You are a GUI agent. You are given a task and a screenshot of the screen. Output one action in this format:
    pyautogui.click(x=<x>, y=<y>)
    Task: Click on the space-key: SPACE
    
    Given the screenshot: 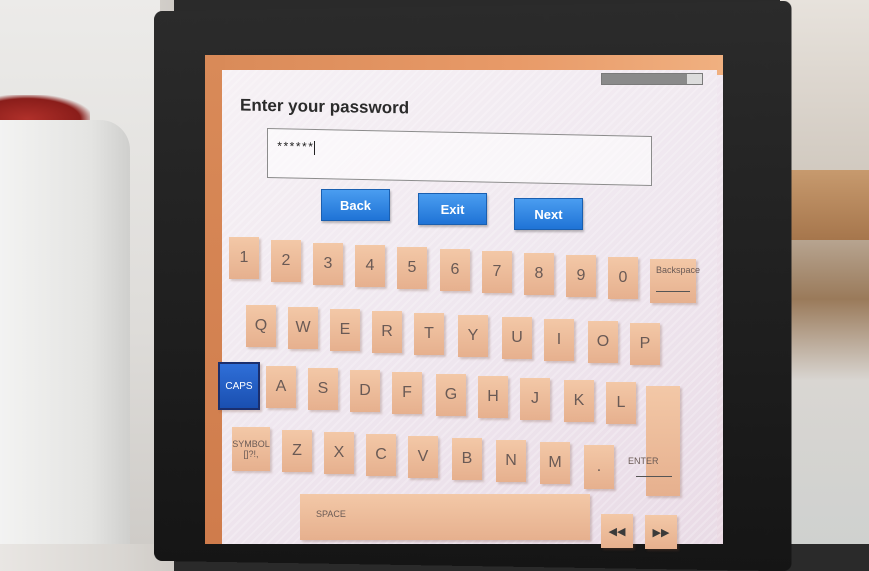 What is the action you would take?
    pyautogui.click(x=445, y=517)
    